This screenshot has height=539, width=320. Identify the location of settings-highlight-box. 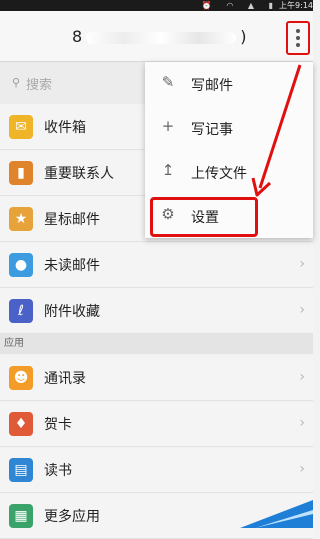
(204, 217).